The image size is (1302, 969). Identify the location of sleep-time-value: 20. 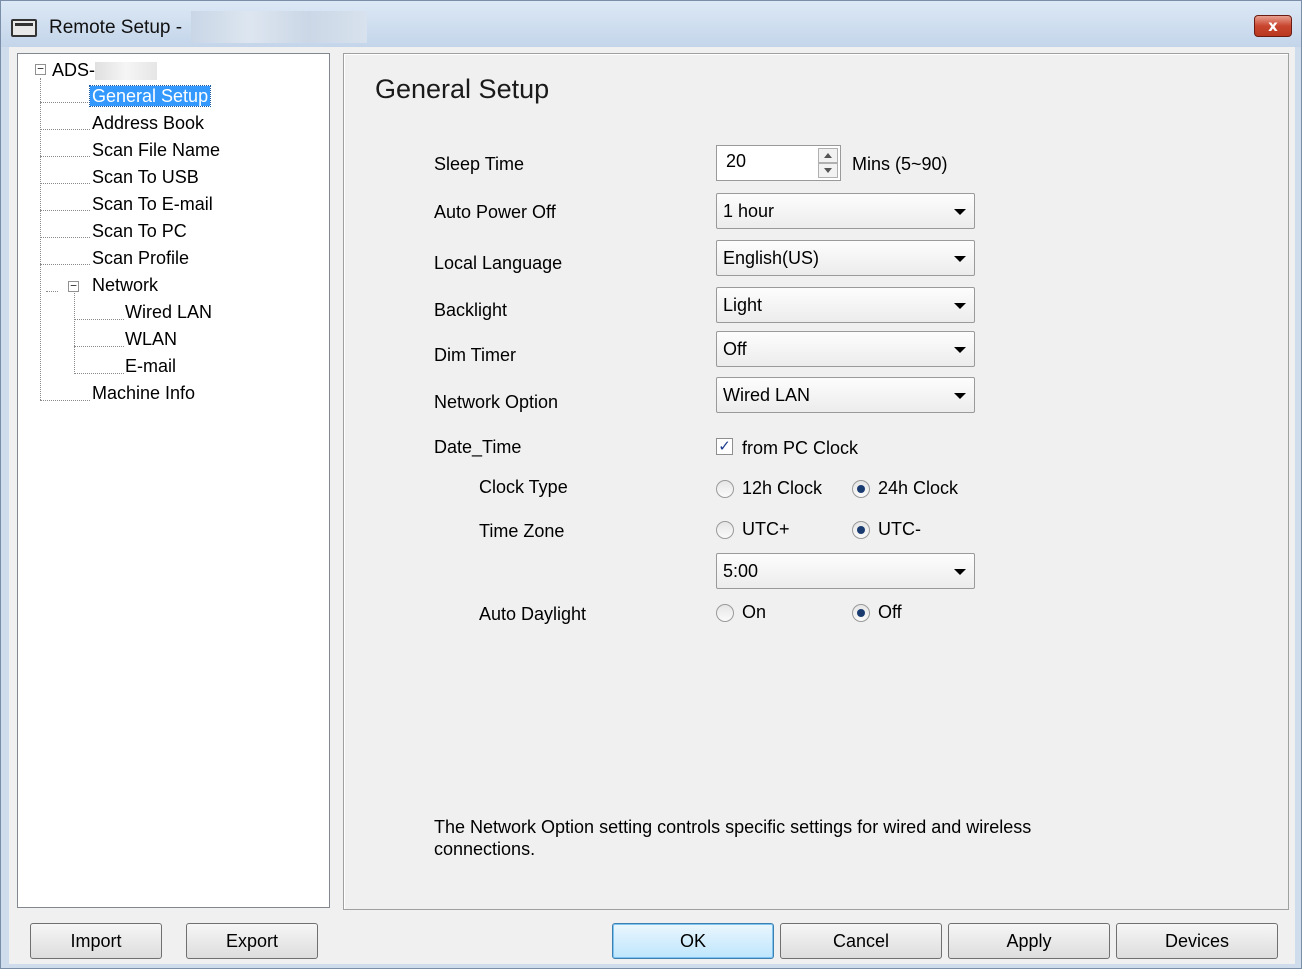
(736, 161).